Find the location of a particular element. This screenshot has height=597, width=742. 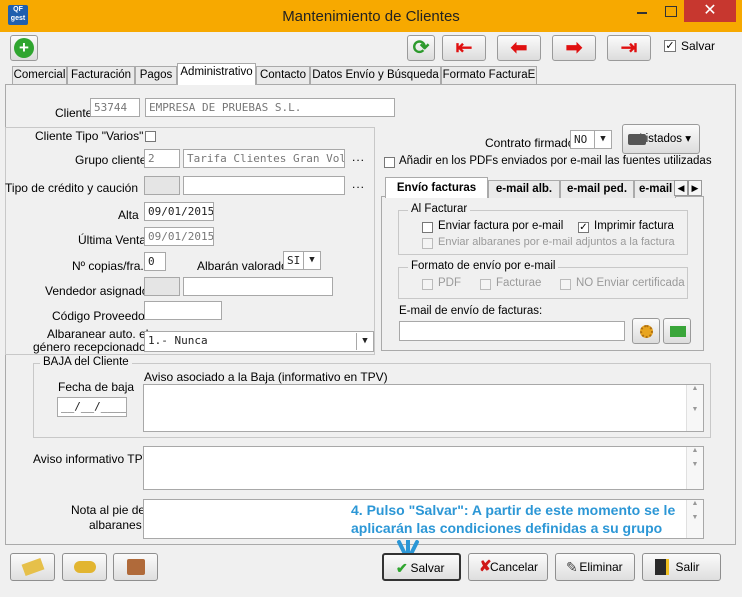

nota-pie-scrollbar: ▲ ▼ is located at coordinates (694, 519).